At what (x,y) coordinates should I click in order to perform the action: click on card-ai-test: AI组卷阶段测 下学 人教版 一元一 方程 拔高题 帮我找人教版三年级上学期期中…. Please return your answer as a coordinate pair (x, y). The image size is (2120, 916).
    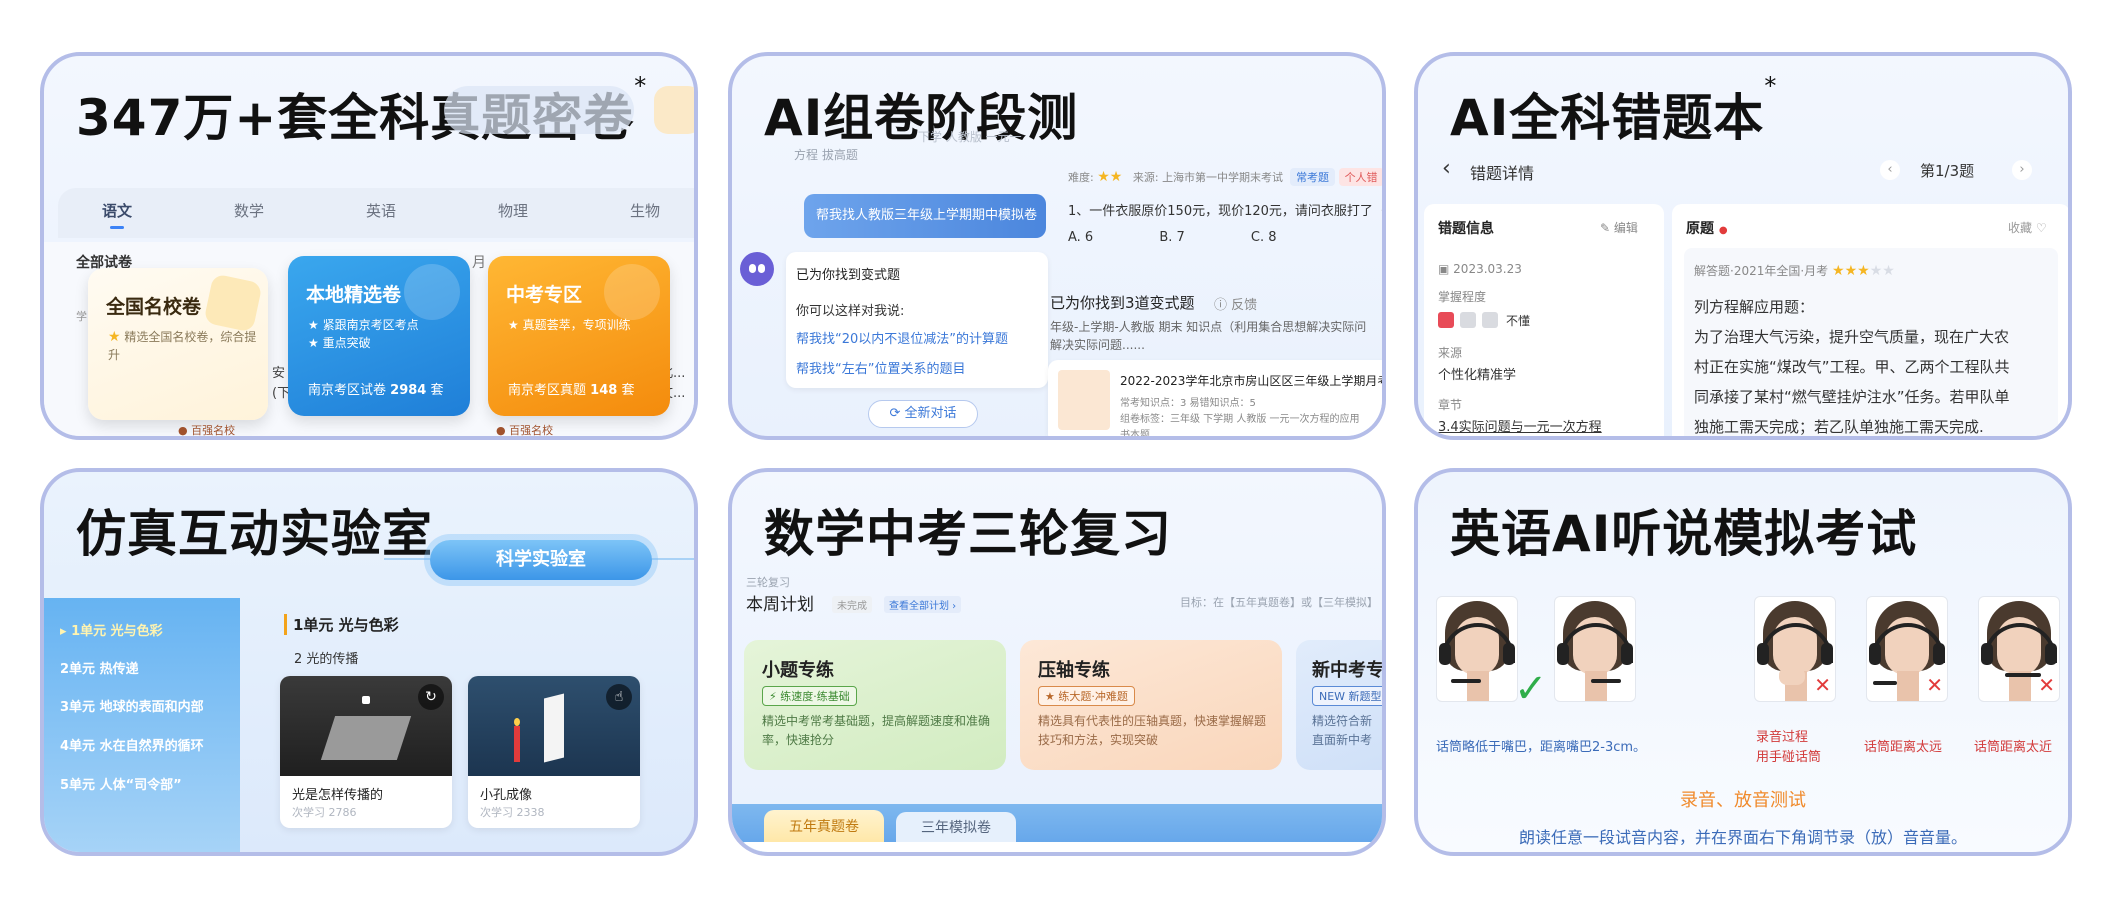
    Looking at the image, I should click on (1057, 246).